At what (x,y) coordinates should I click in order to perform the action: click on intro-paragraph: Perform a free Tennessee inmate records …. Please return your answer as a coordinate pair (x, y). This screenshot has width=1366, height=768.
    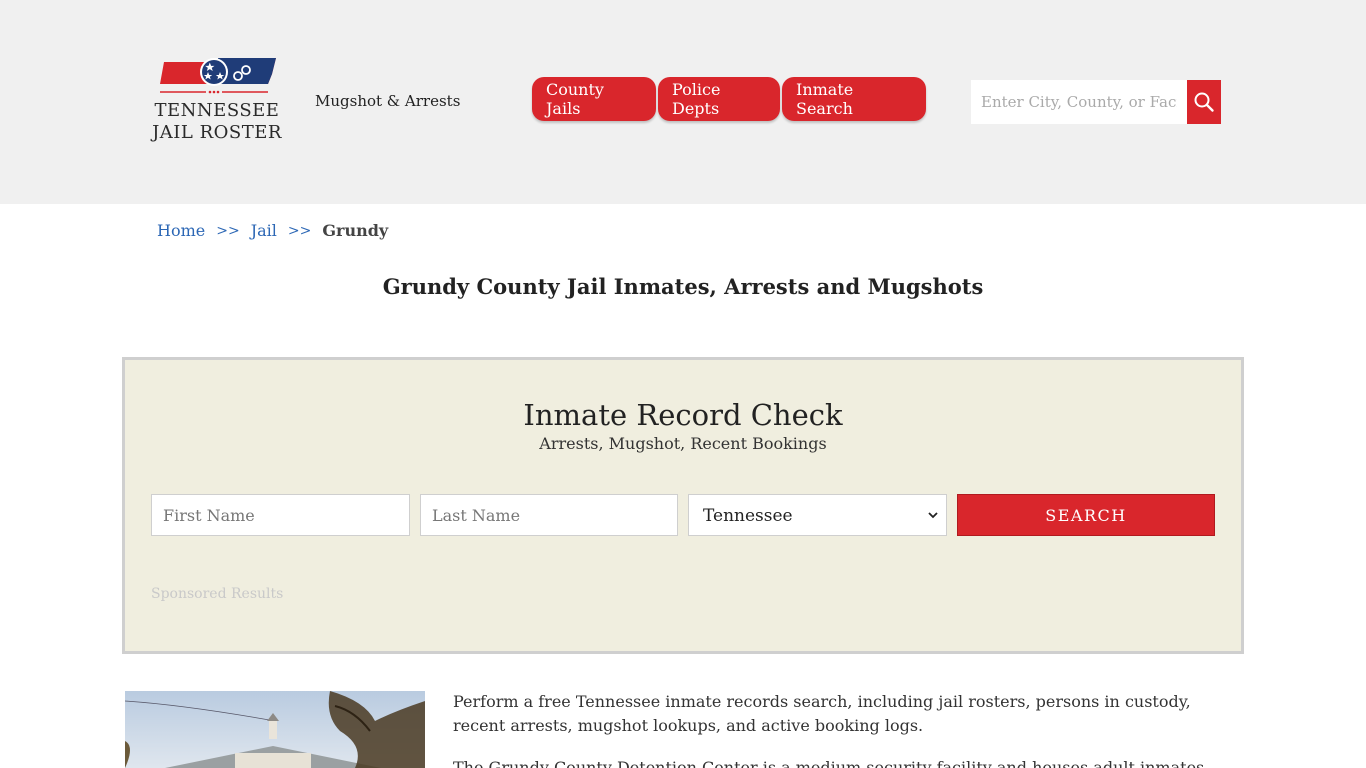
    Looking at the image, I should click on (822, 713).